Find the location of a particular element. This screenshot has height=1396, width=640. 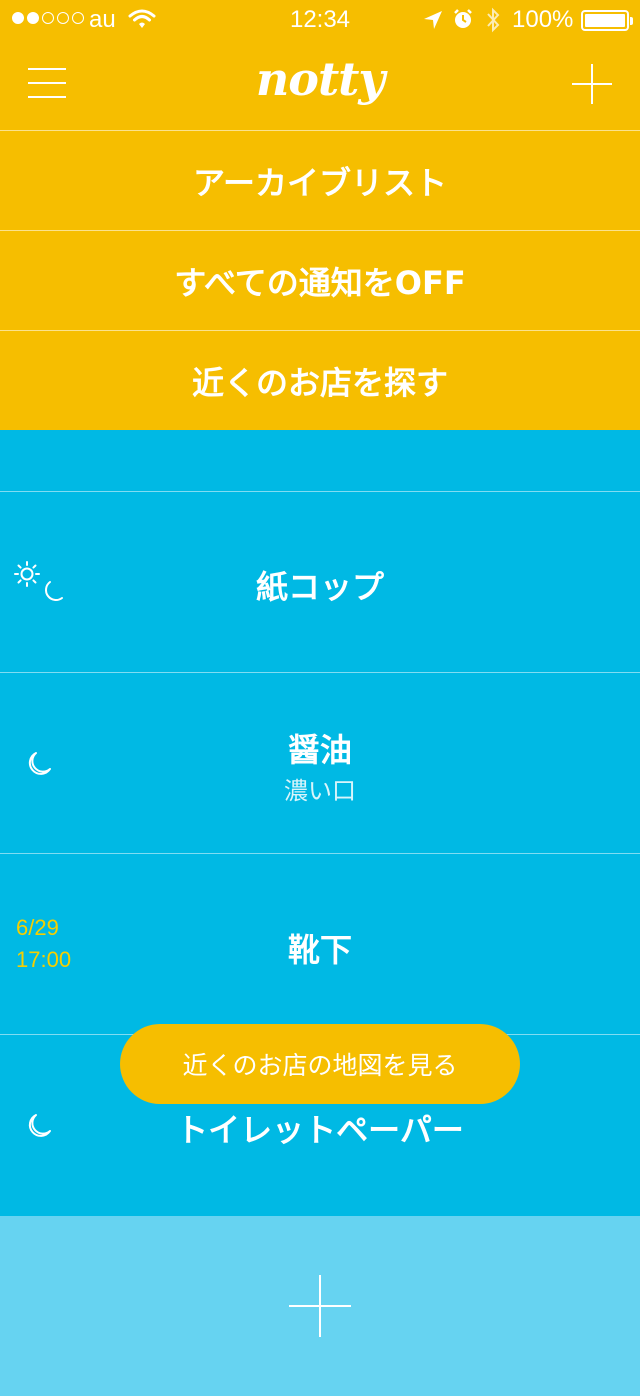

menu-item-archive-list: アーカイブリスト is located at coordinates (320, 180).